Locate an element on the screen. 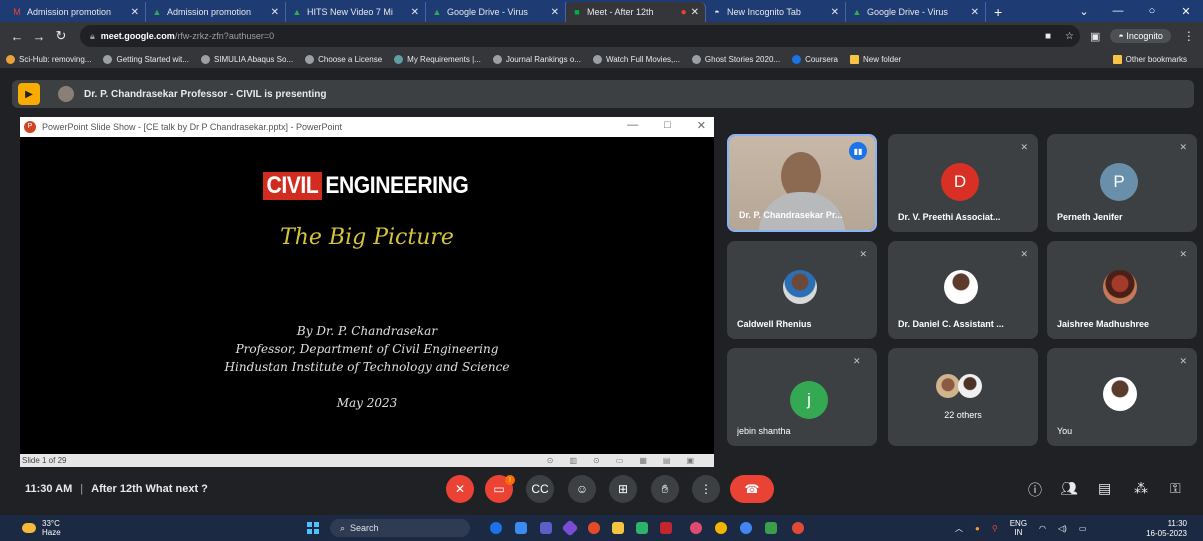  wifi-icon: ◠ is located at coordinates (1042, 528).